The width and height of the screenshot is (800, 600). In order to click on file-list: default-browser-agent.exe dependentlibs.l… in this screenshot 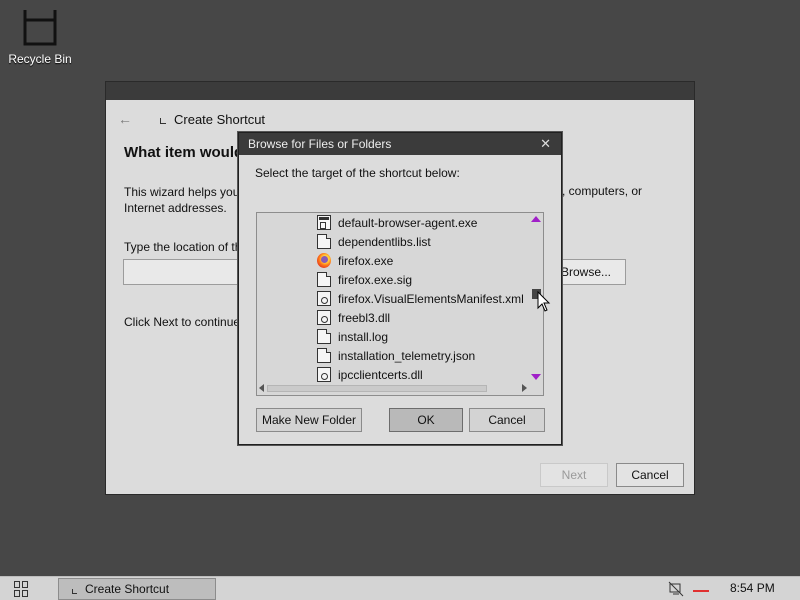, I will do `click(420, 298)`.